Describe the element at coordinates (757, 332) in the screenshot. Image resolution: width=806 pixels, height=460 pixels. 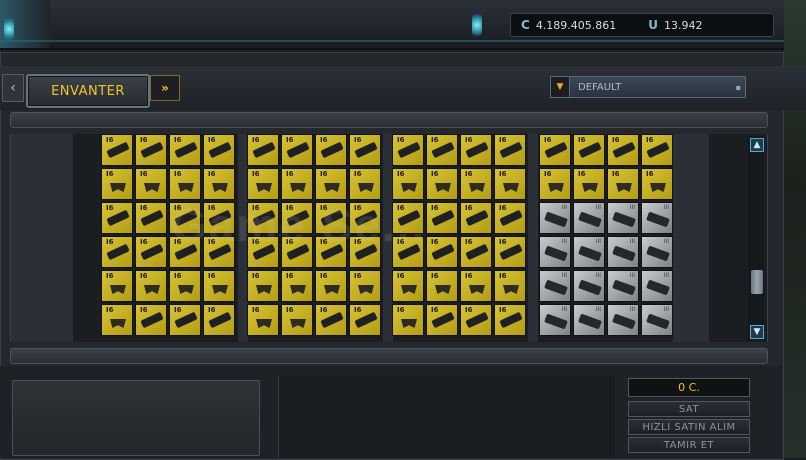
I see `scroll-down-icon: ▼` at that location.